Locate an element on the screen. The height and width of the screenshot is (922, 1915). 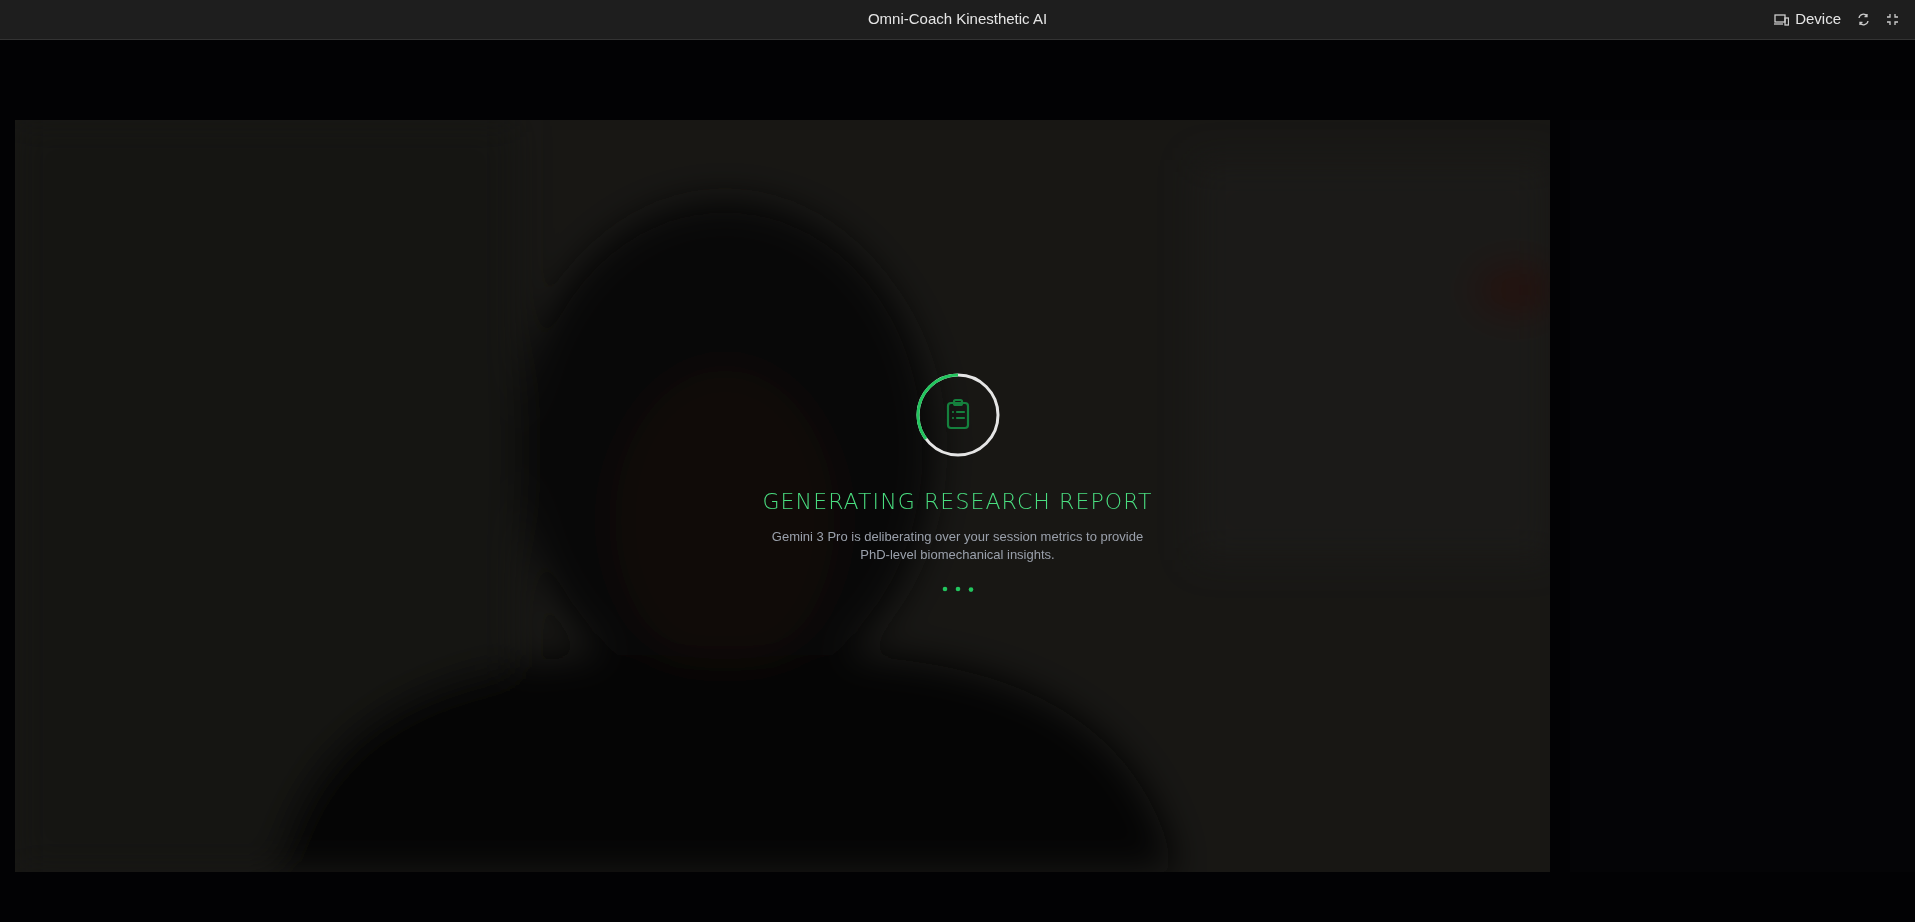
device-button: Device is located at coordinates (1807, 19).